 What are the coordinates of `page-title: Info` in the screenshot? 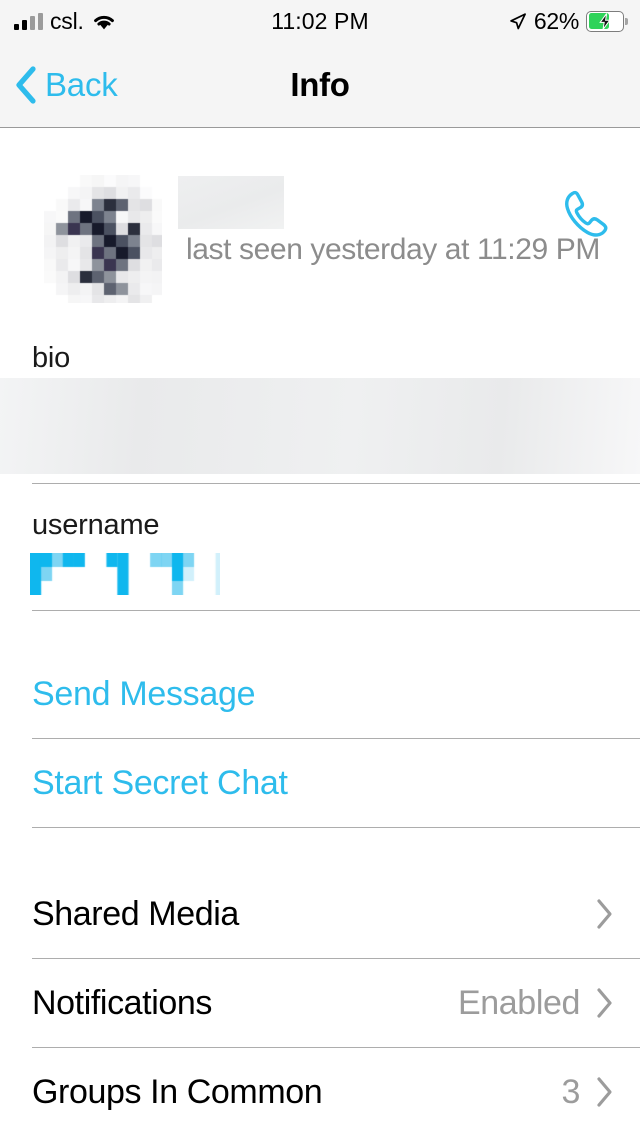 It's located at (320, 84).